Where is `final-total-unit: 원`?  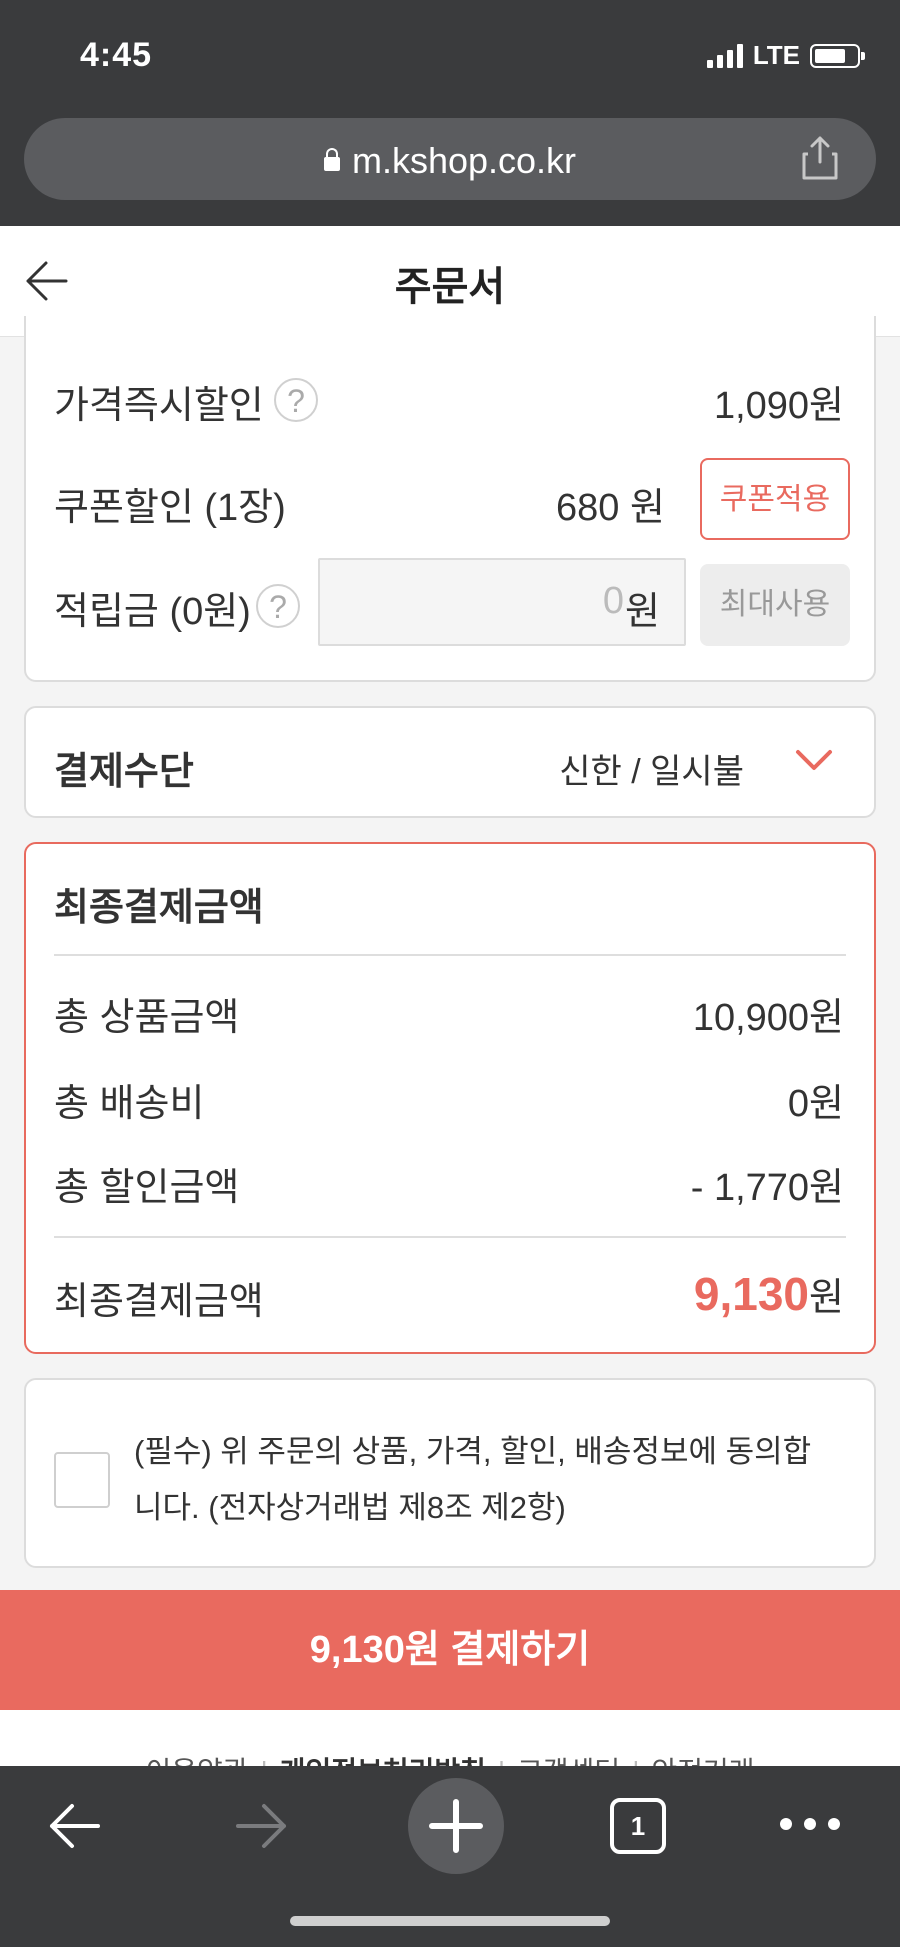 final-total-unit: 원 is located at coordinates (826, 1298).